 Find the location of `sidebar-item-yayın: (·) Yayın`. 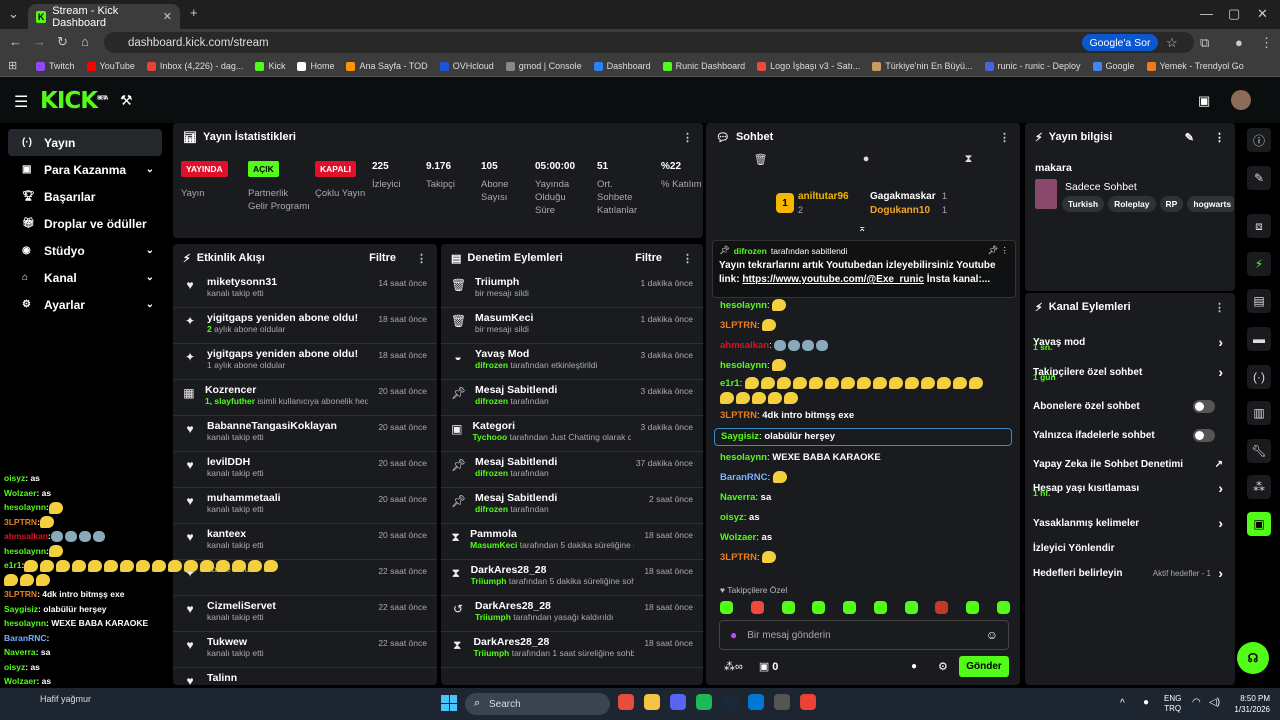

sidebar-item-yayın: (·) Yayın is located at coordinates (85, 142).